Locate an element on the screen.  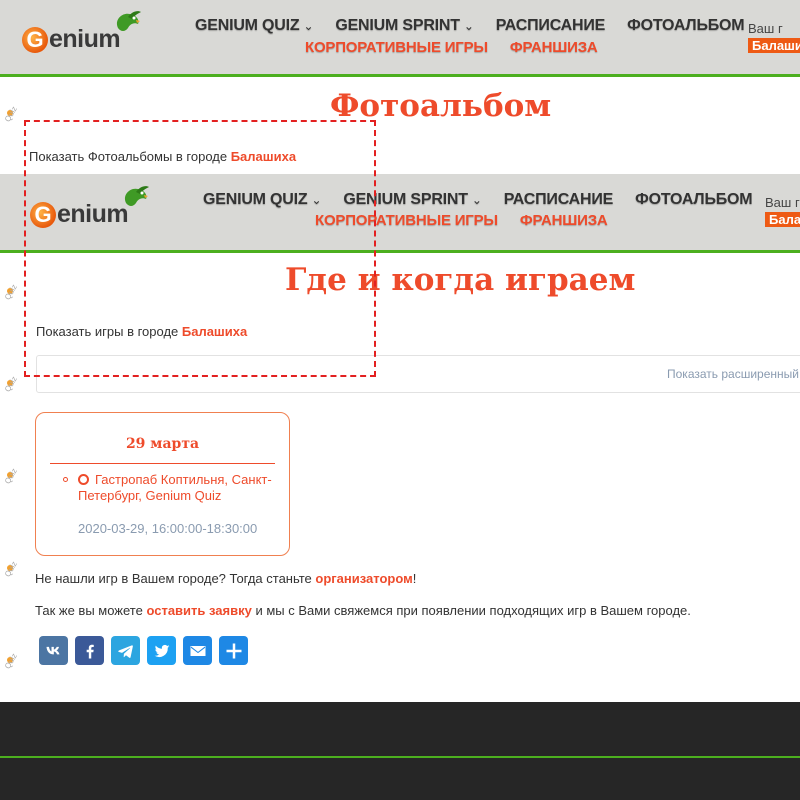
organizer-link: организатором is located at coordinates (363, 578).